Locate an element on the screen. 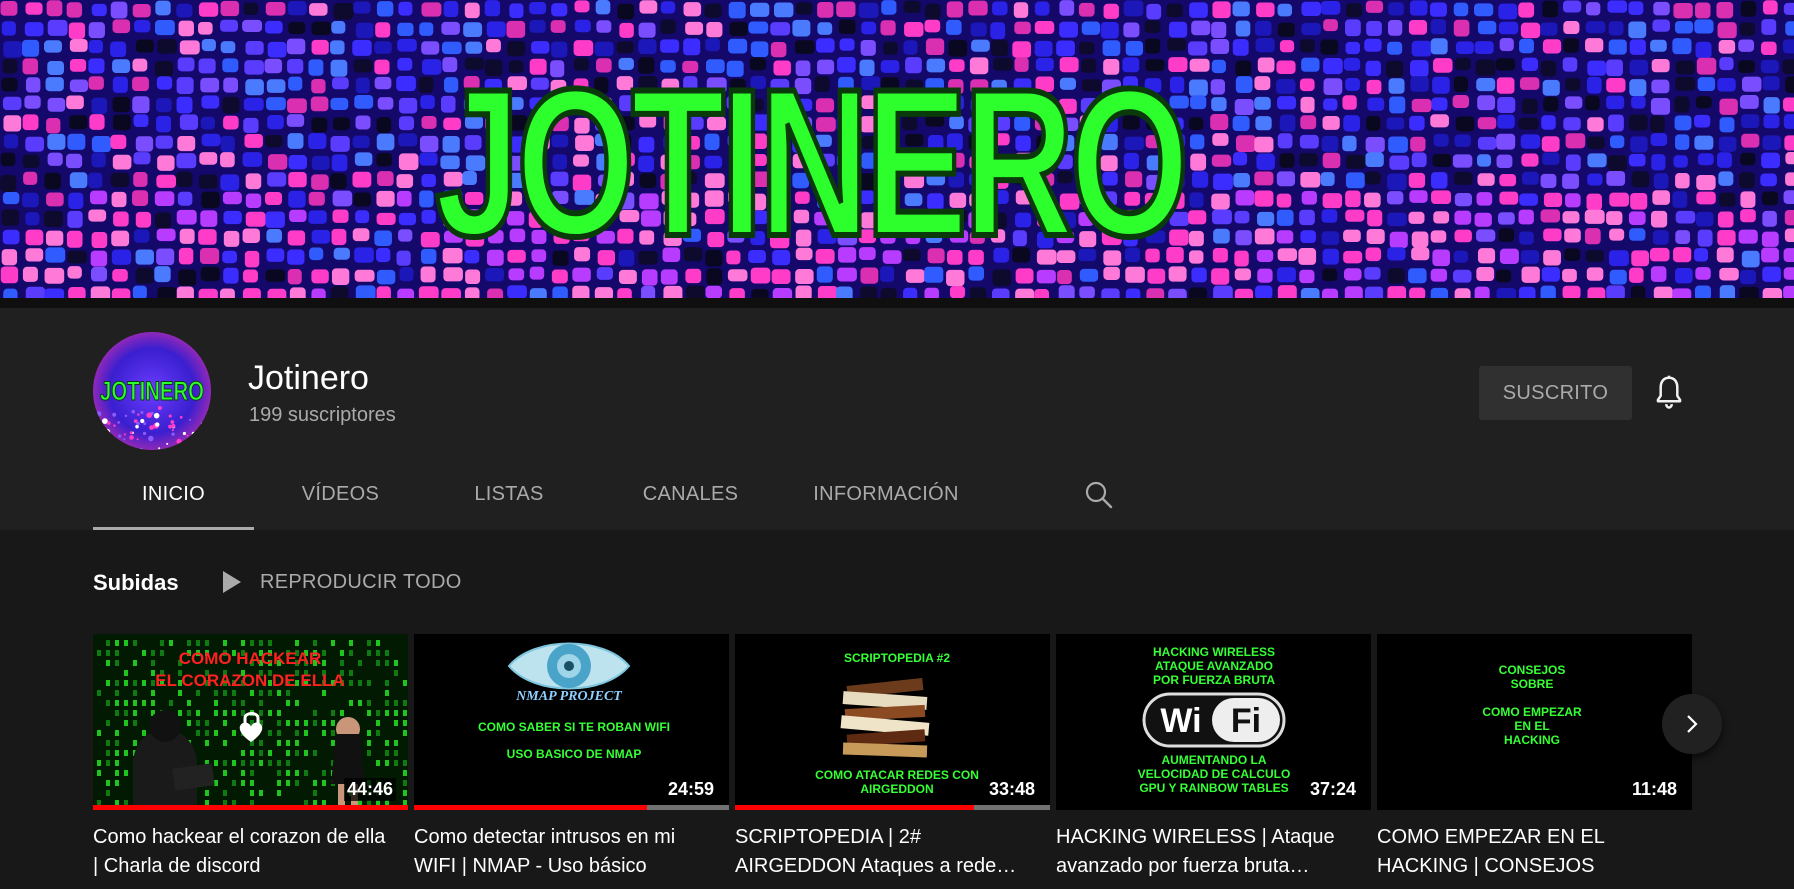  banner-divider is located at coordinates (897, 303).